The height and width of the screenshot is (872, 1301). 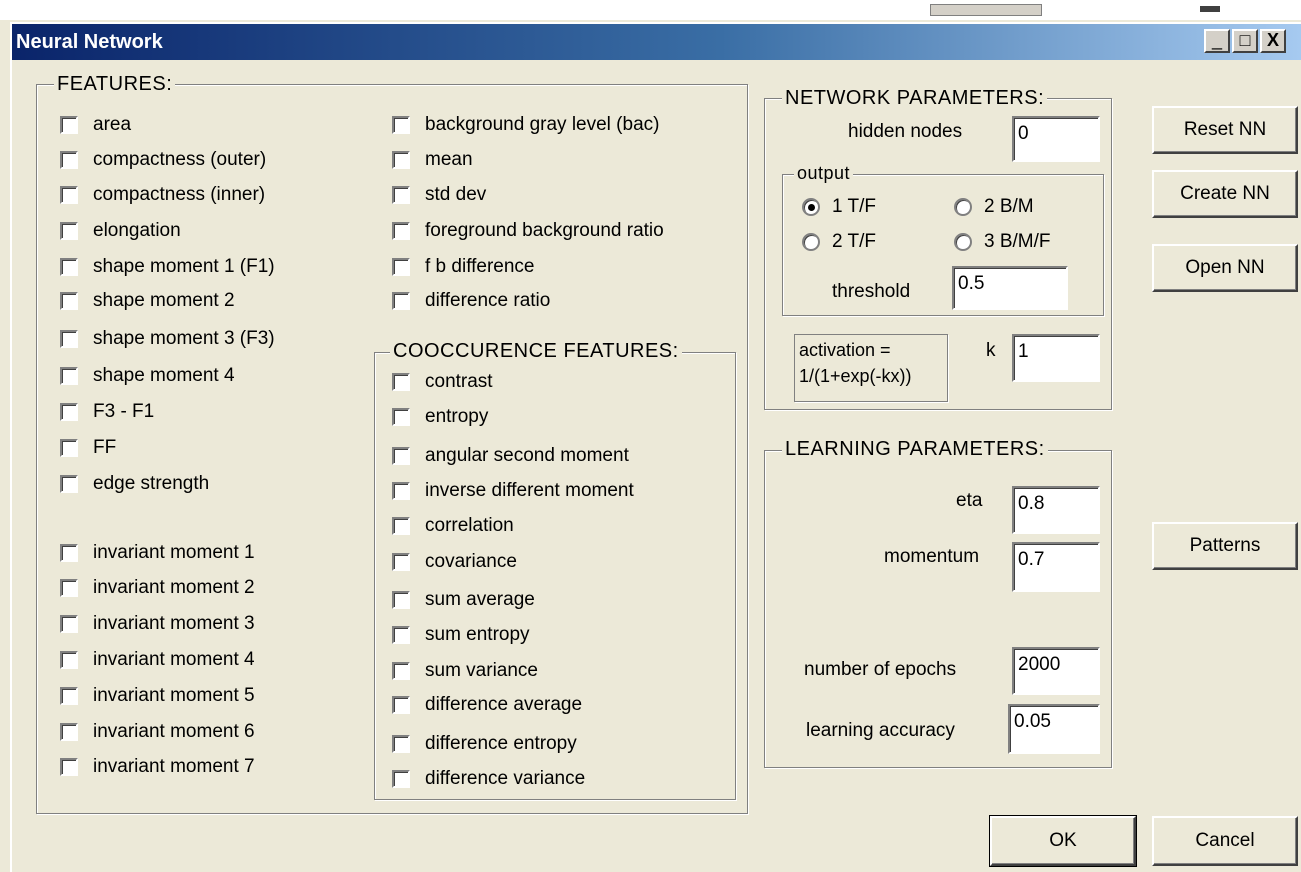 What do you see at coordinates (157, 624) in the screenshot?
I see `checkbox-invariant-moment-3: invariant moment 3` at bounding box center [157, 624].